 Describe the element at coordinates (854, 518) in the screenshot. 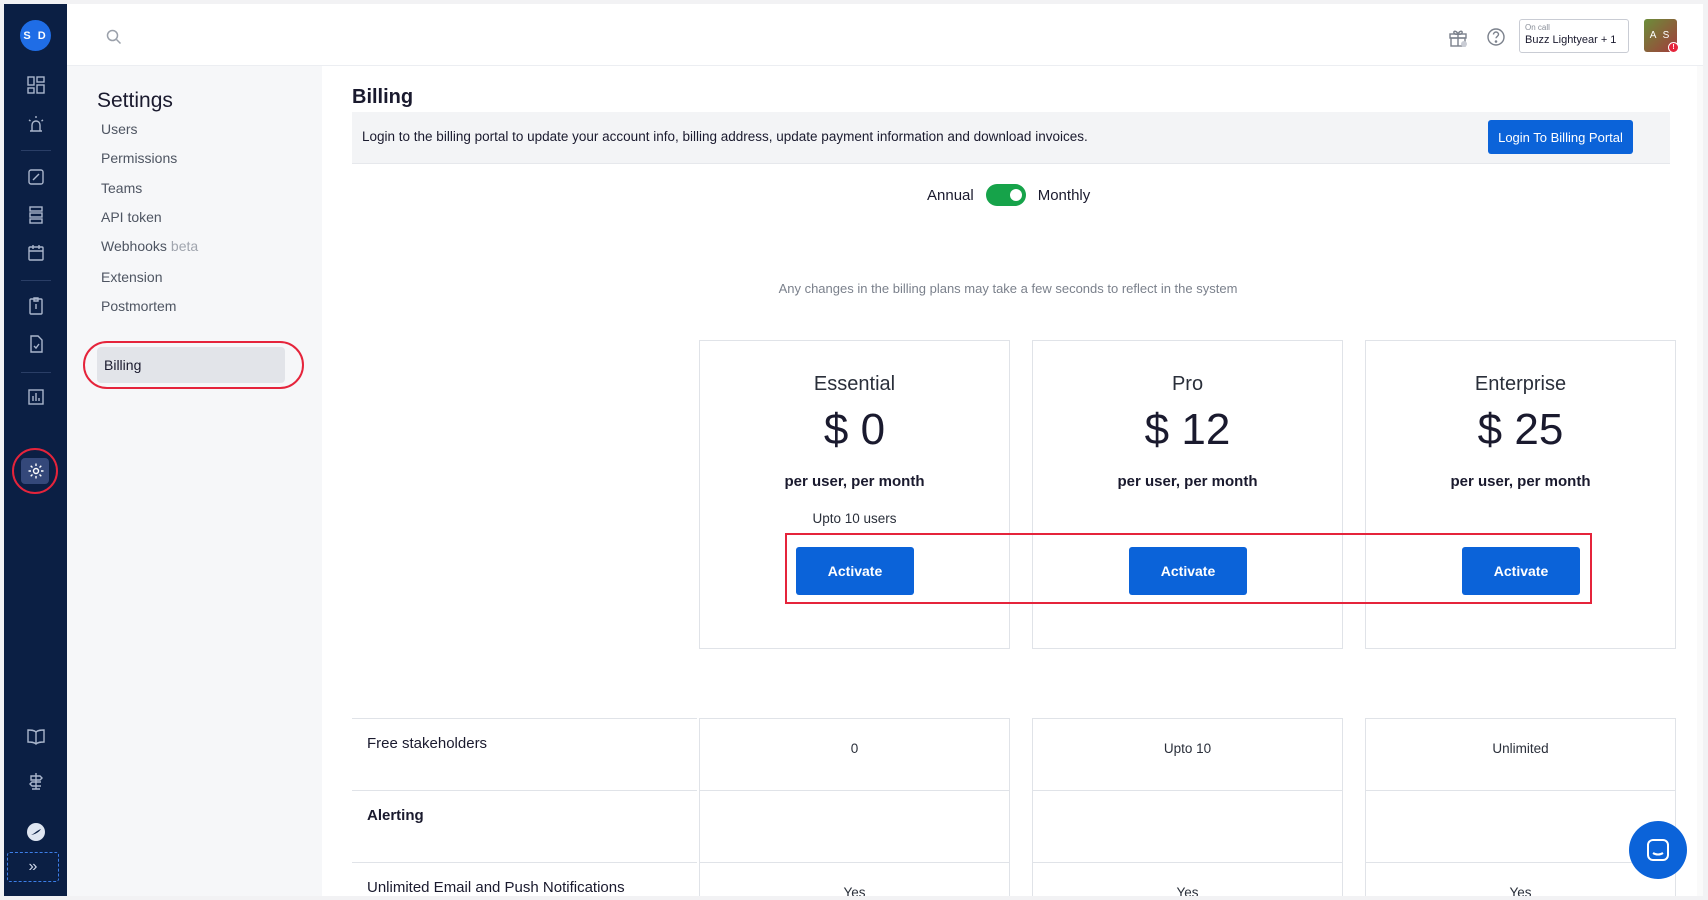

I see `plan-note: Upto 10 users` at that location.